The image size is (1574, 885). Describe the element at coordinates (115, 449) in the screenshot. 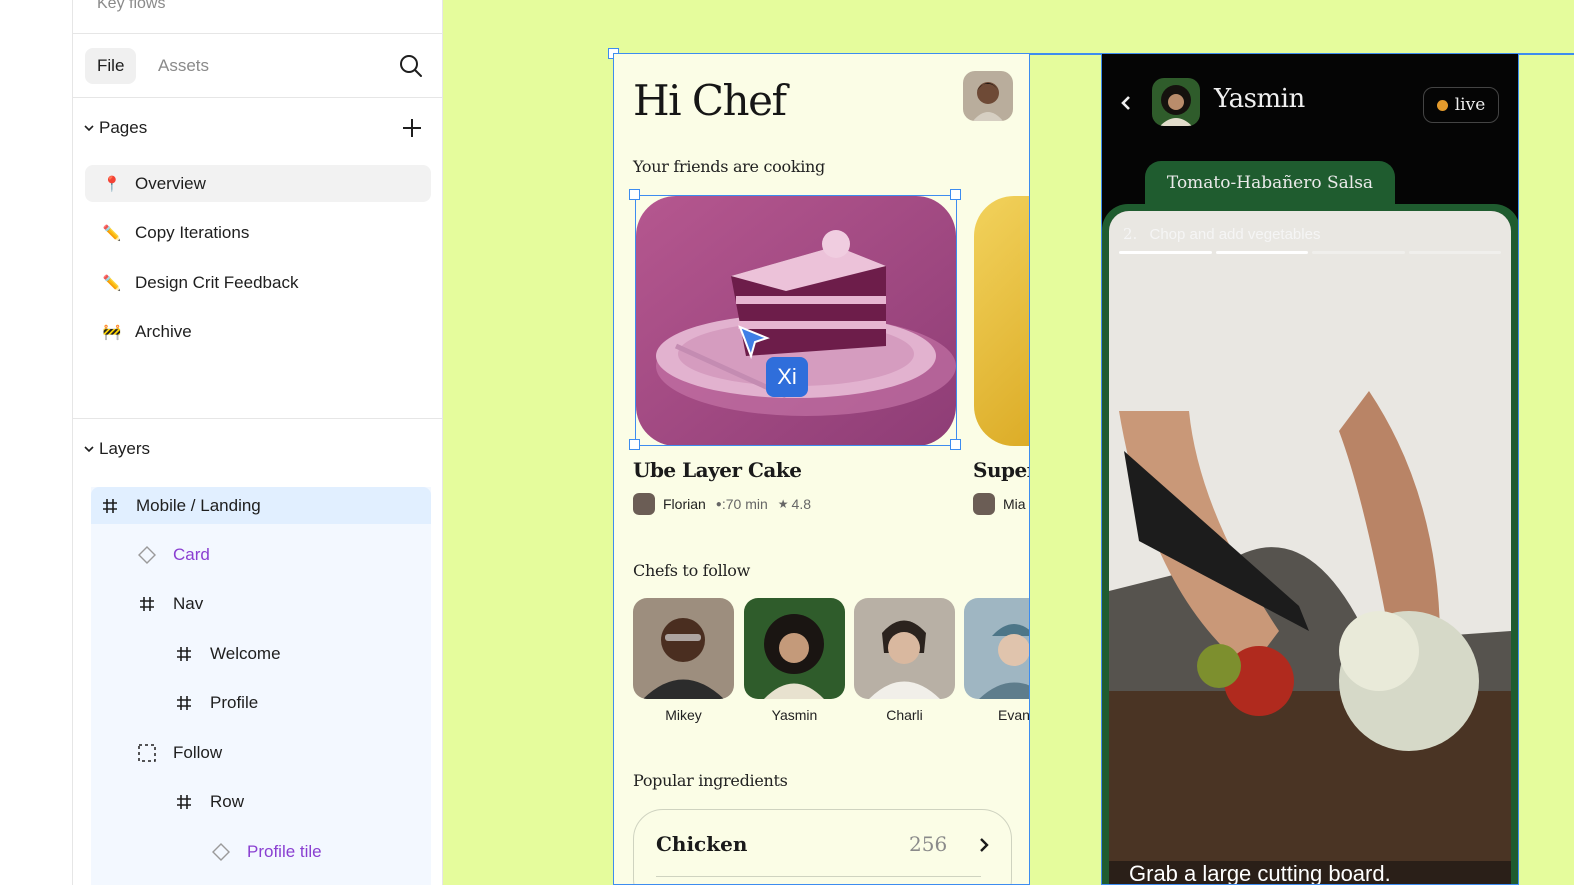

I see `layers-section-header: Layers` at that location.